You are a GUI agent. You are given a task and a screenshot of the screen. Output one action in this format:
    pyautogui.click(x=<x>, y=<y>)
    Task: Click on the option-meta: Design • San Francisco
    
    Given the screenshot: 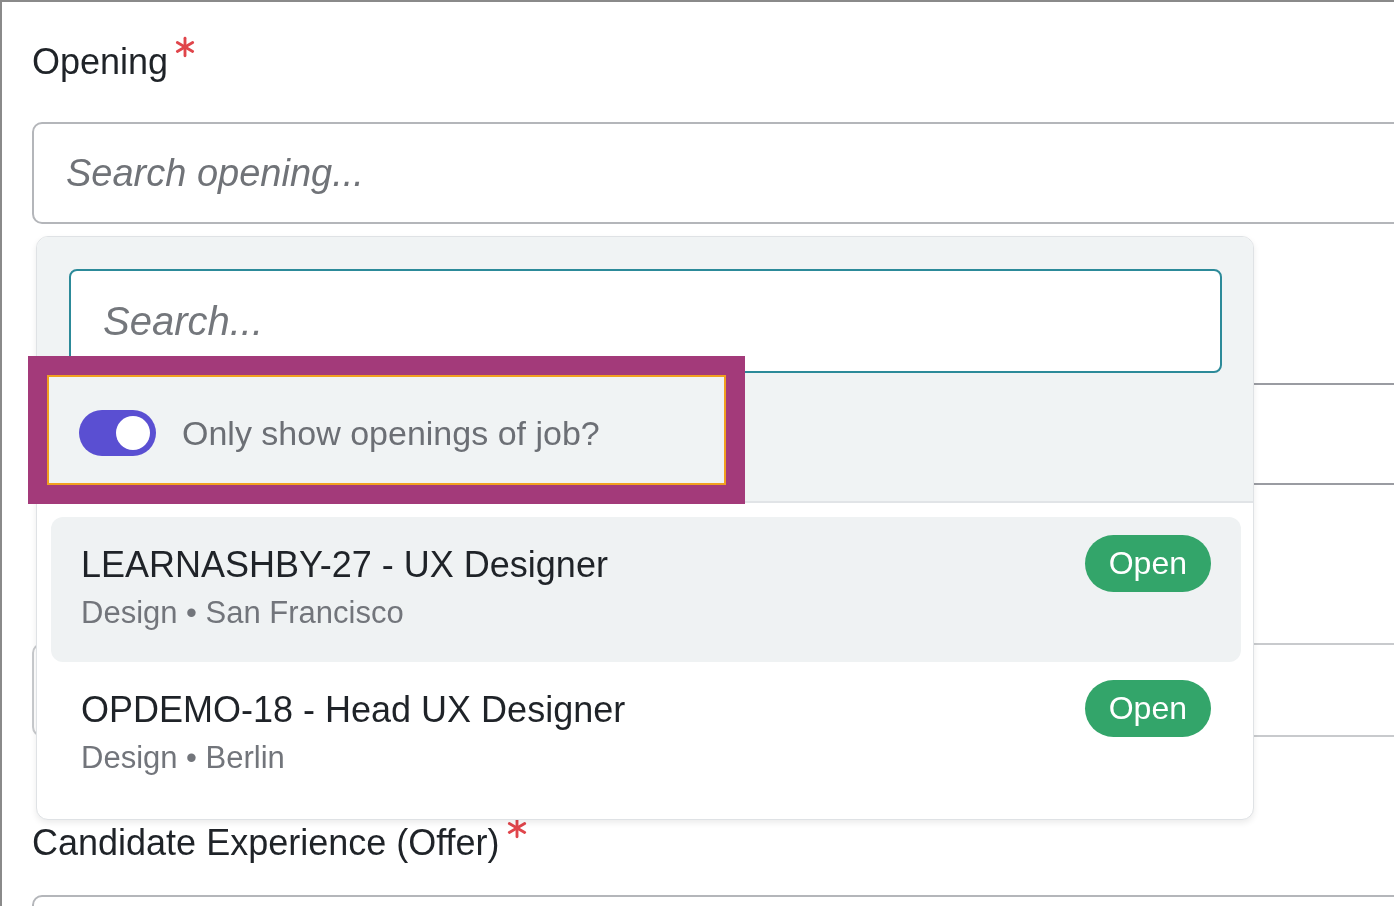 What is the action you would take?
    pyautogui.click(x=243, y=613)
    